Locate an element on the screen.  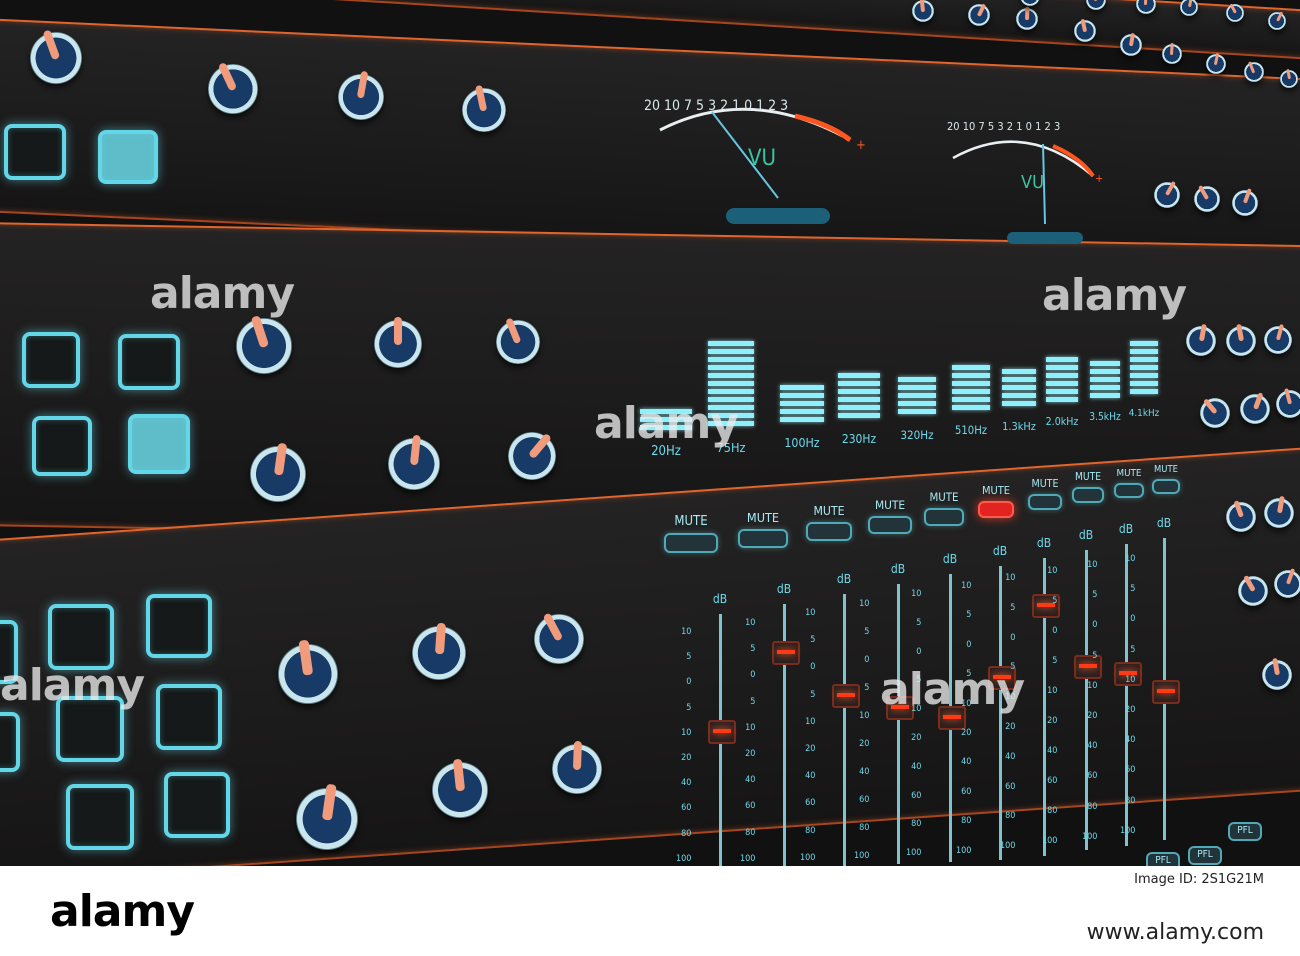
fader-scale-tick: 0 is located at coordinates (753, 675).